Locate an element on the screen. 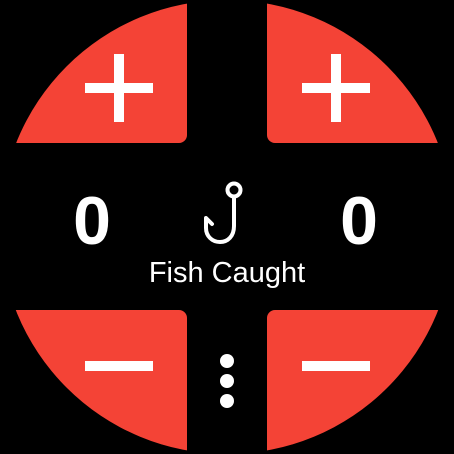  more-vertical-icon is located at coordinates (227, 381).